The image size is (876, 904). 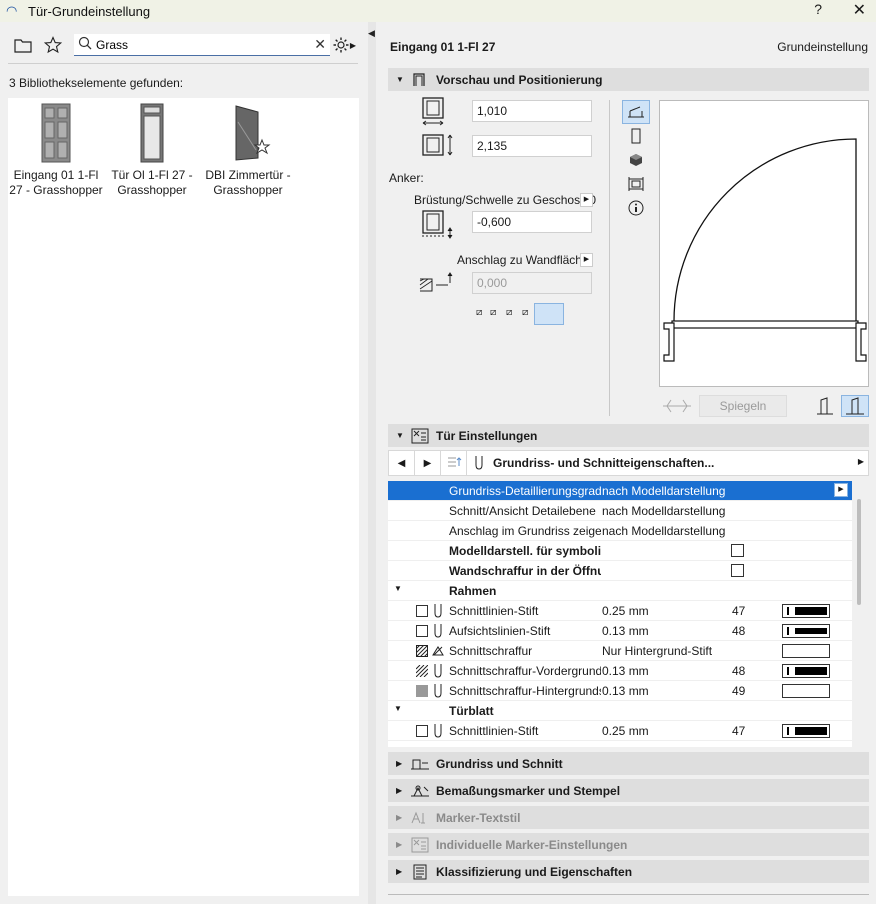 I want to click on prev-page-button: ◀, so click(x=402, y=463).